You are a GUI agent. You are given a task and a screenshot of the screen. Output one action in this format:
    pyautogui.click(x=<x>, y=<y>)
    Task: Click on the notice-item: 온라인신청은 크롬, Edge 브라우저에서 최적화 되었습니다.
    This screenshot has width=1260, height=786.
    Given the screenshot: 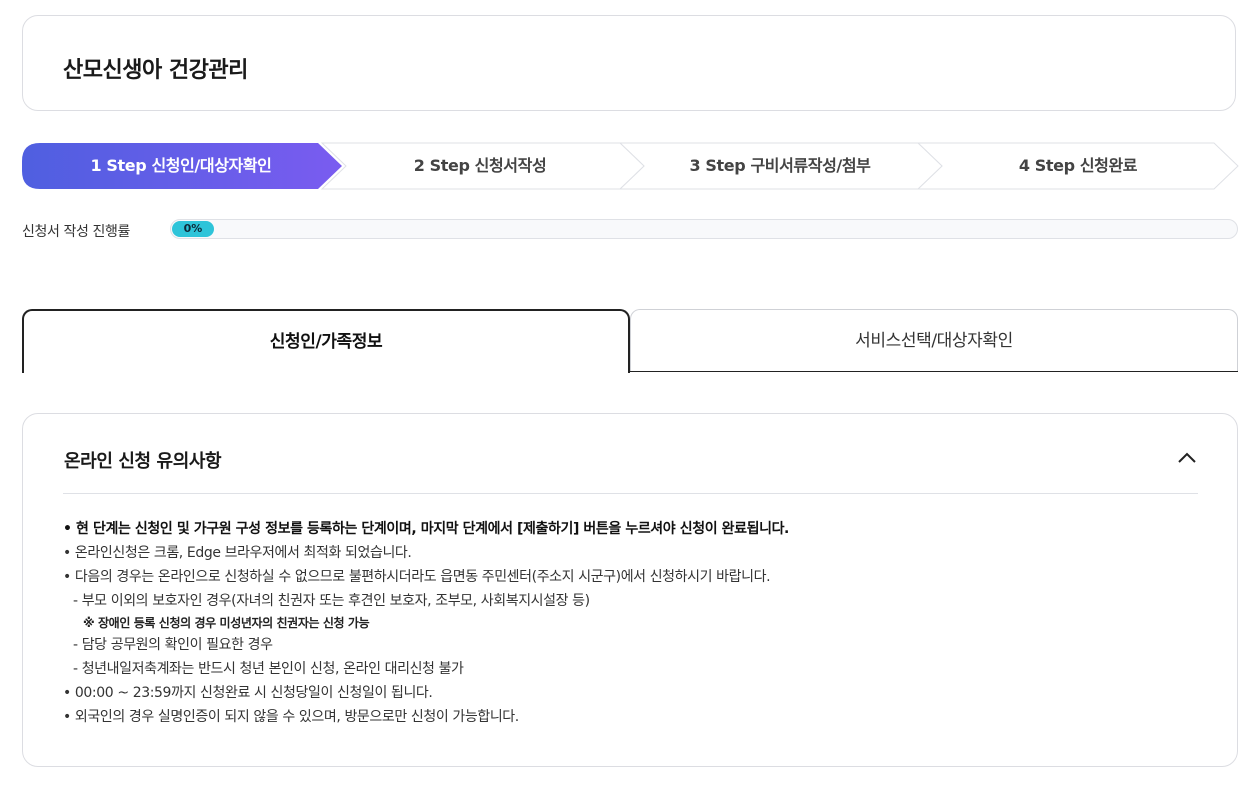 What is the action you would take?
    pyautogui.click(x=633, y=553)
    